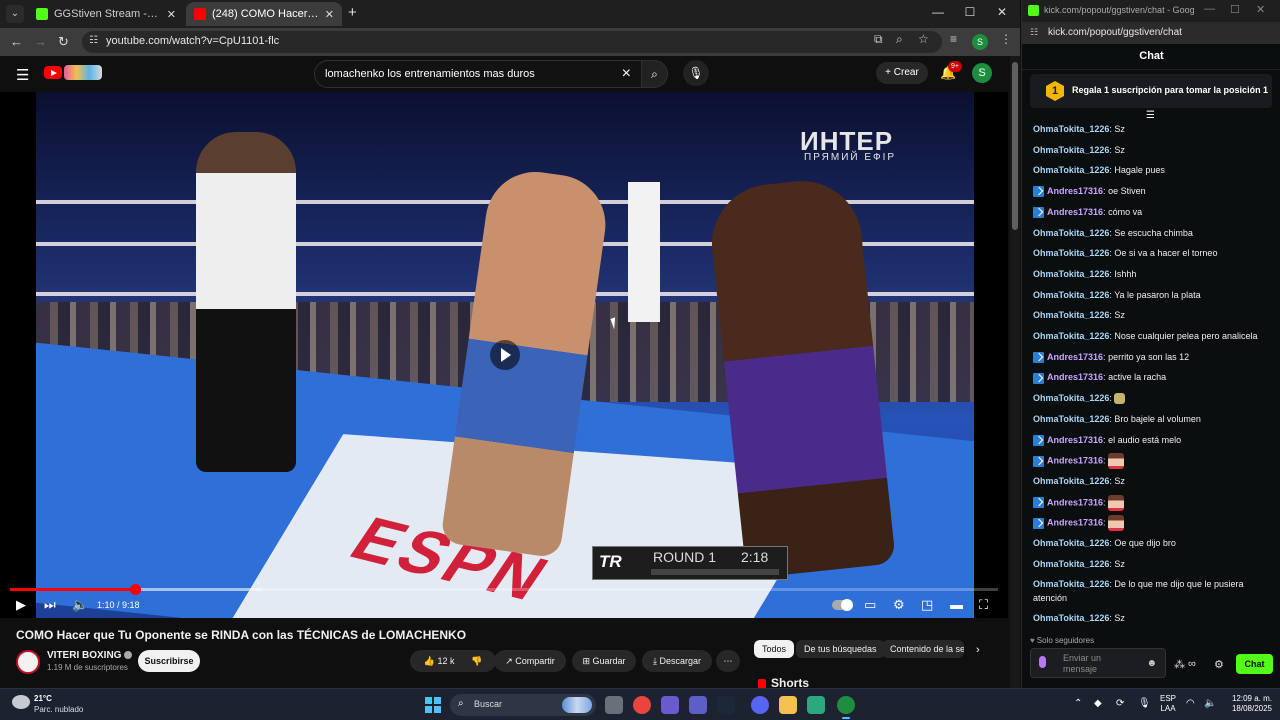 The width and height of the screenshot is (1280, 720). What do you see at coordinates (816, 705) in the screenshot?
I see `xbox-icon` at bounding box center [816, 705].